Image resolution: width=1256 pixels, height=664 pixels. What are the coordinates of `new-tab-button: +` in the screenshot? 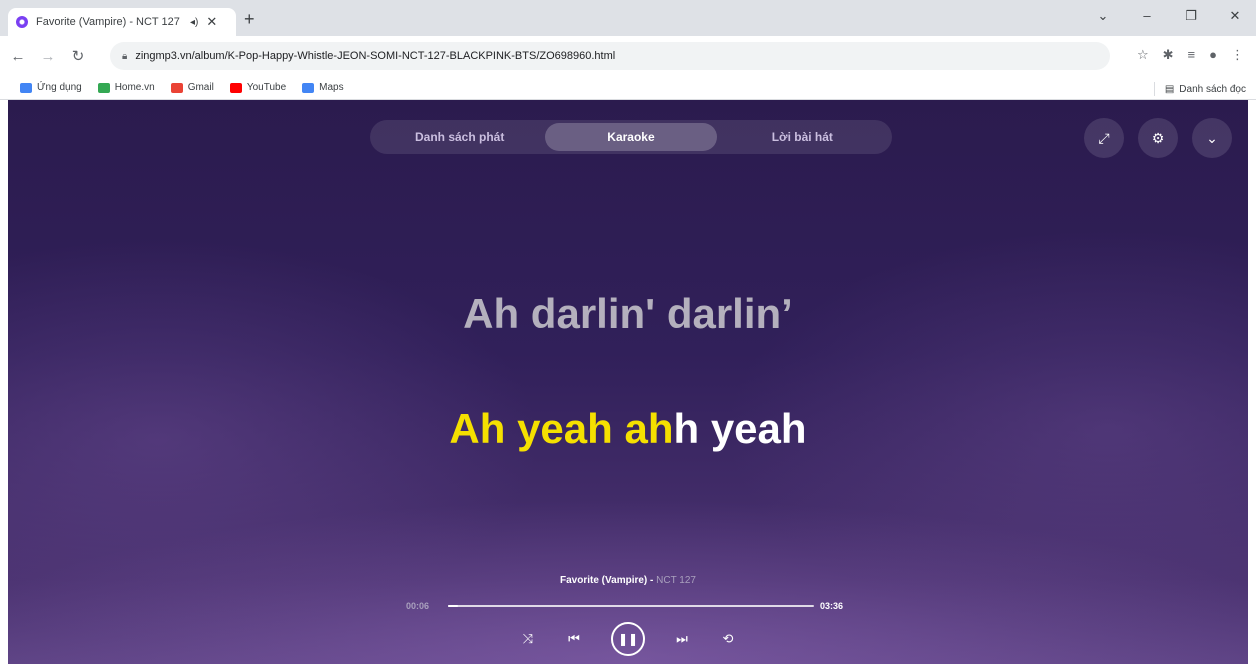 It's located at (249, 19).